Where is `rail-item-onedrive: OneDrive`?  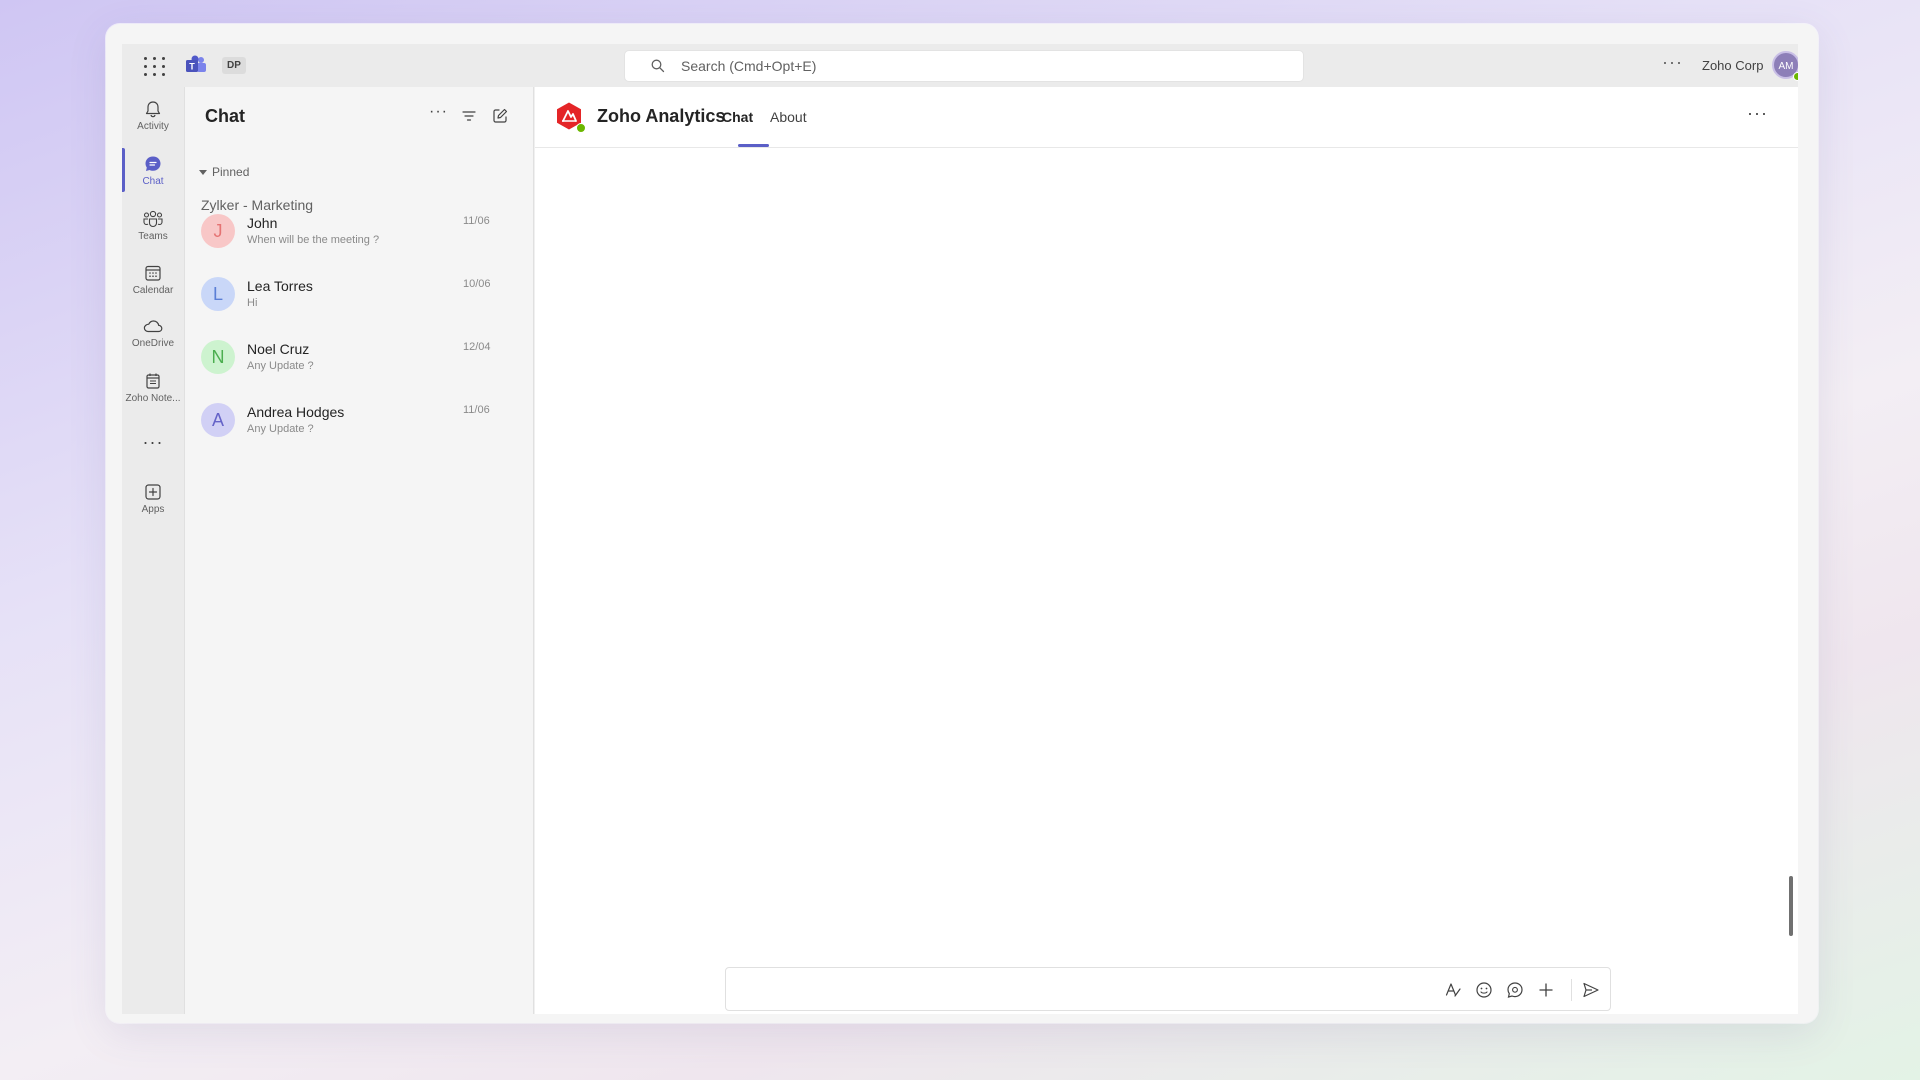 rail-item-onedrive: OneDrive is located at coordinates (153, 333).